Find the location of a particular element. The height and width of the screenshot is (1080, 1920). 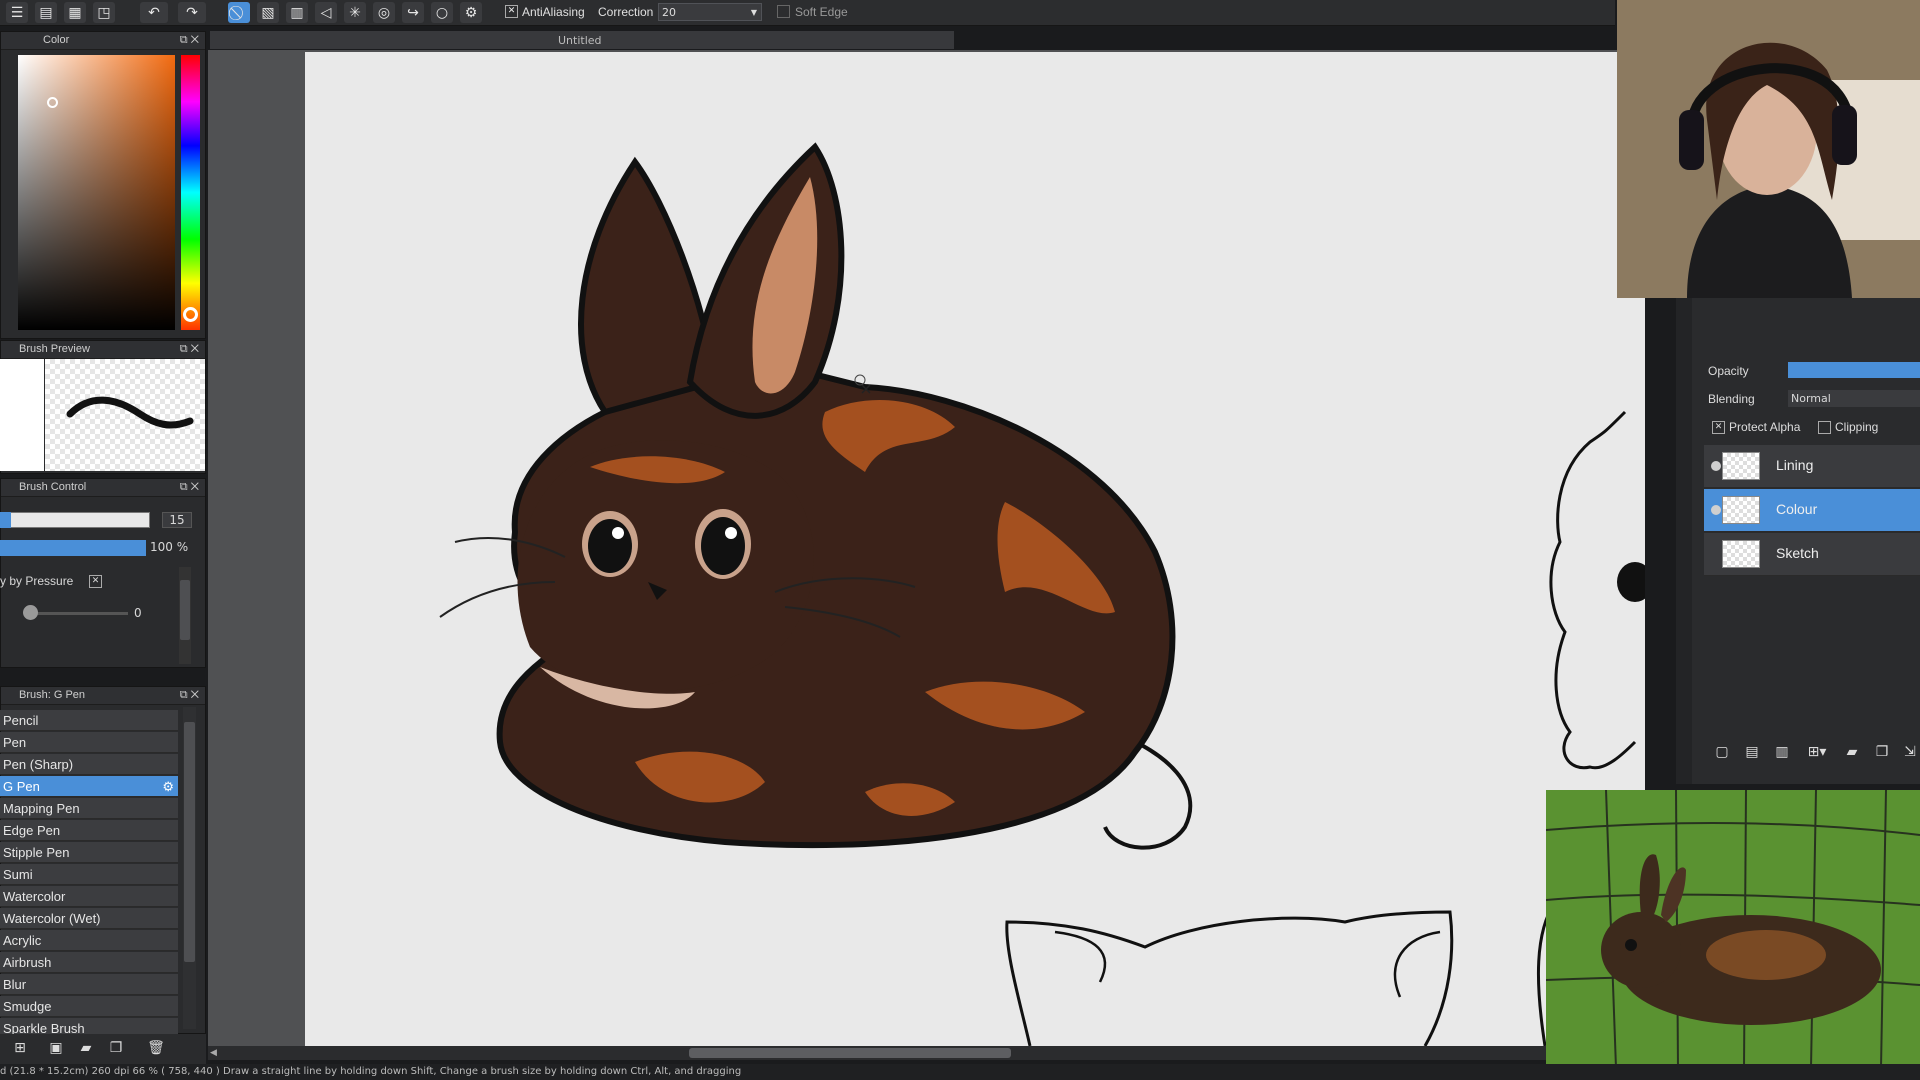

min-size-slider-handle is located at coordinates (30, 612).